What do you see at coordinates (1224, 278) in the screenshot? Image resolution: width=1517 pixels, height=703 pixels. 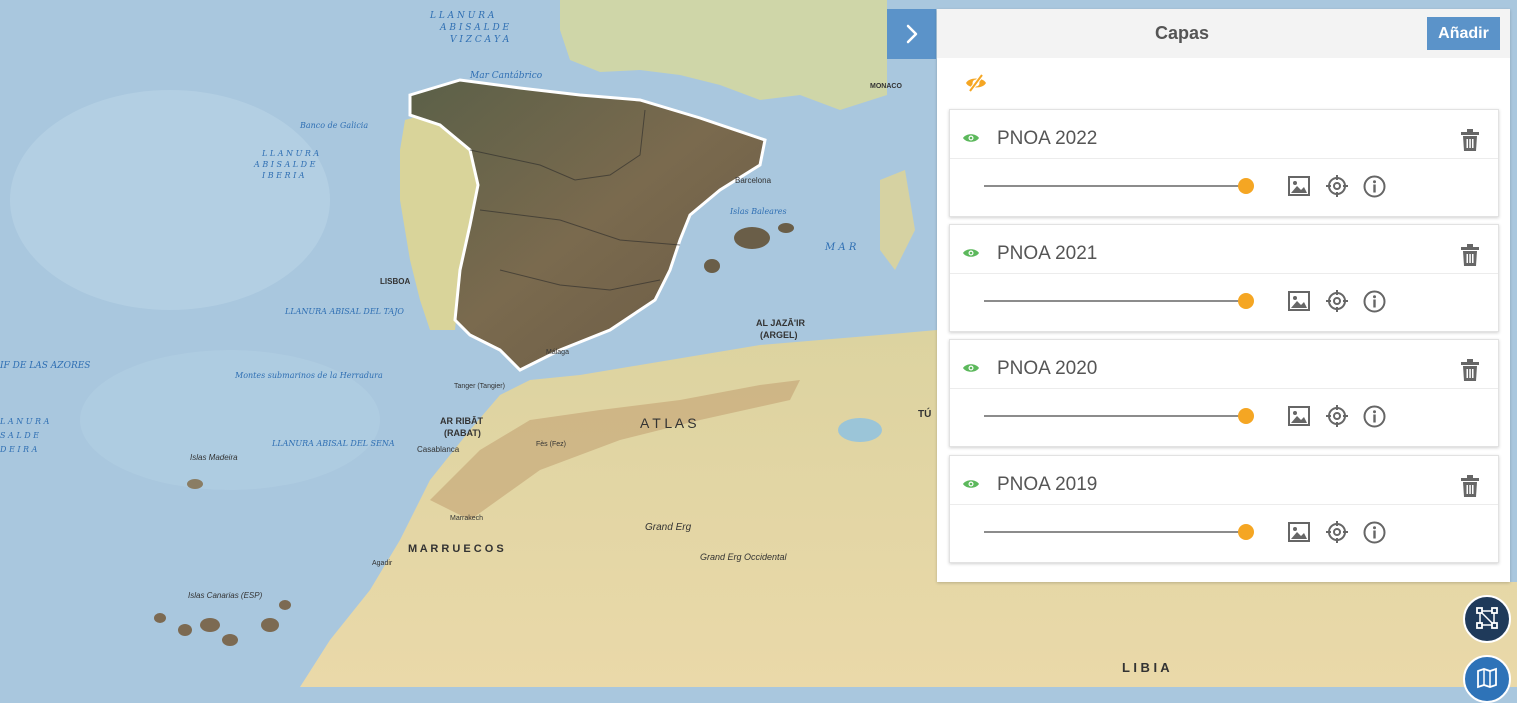 I see `layer-card: PNOA 2021` at bounding box center [1224, 278].